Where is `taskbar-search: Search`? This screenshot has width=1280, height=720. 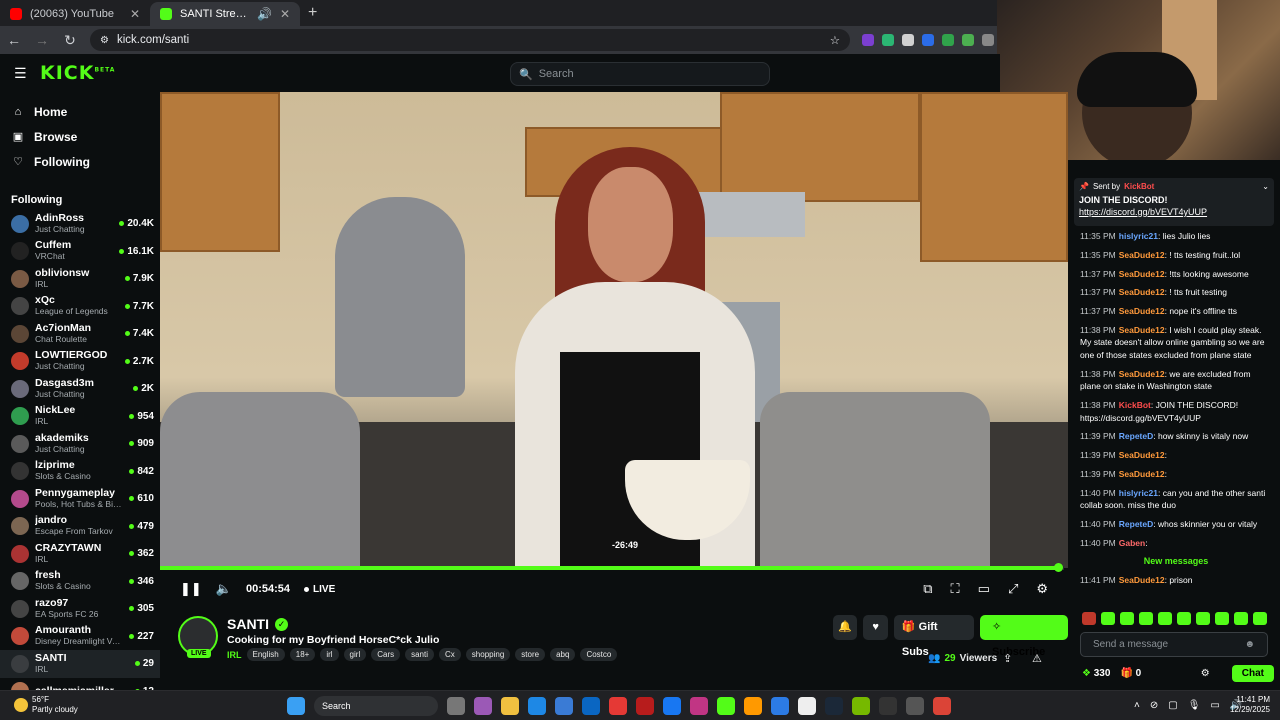
taskbar-search: Search is located at coordinates (376, 706).